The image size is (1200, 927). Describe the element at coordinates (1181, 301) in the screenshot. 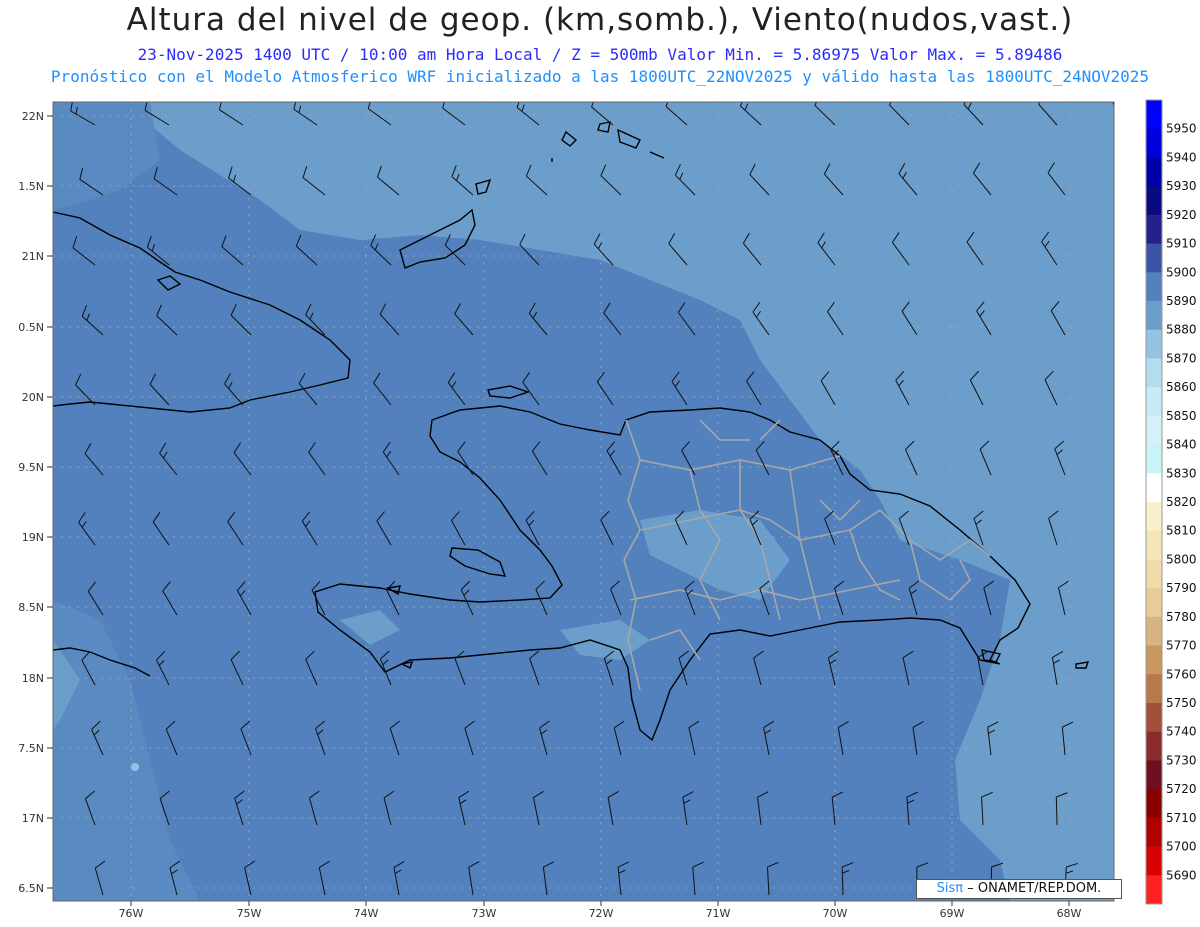

I see `colorbar-label: 5890` at that location.